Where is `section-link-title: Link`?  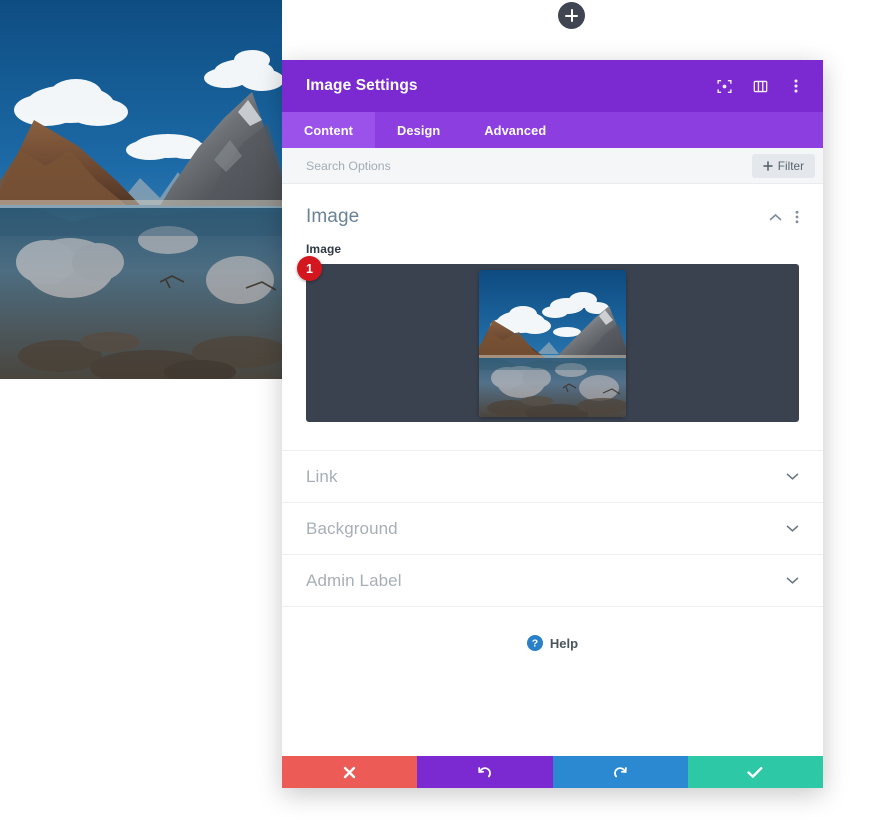 section-link-title: Link is located at coordinates (322, 476).